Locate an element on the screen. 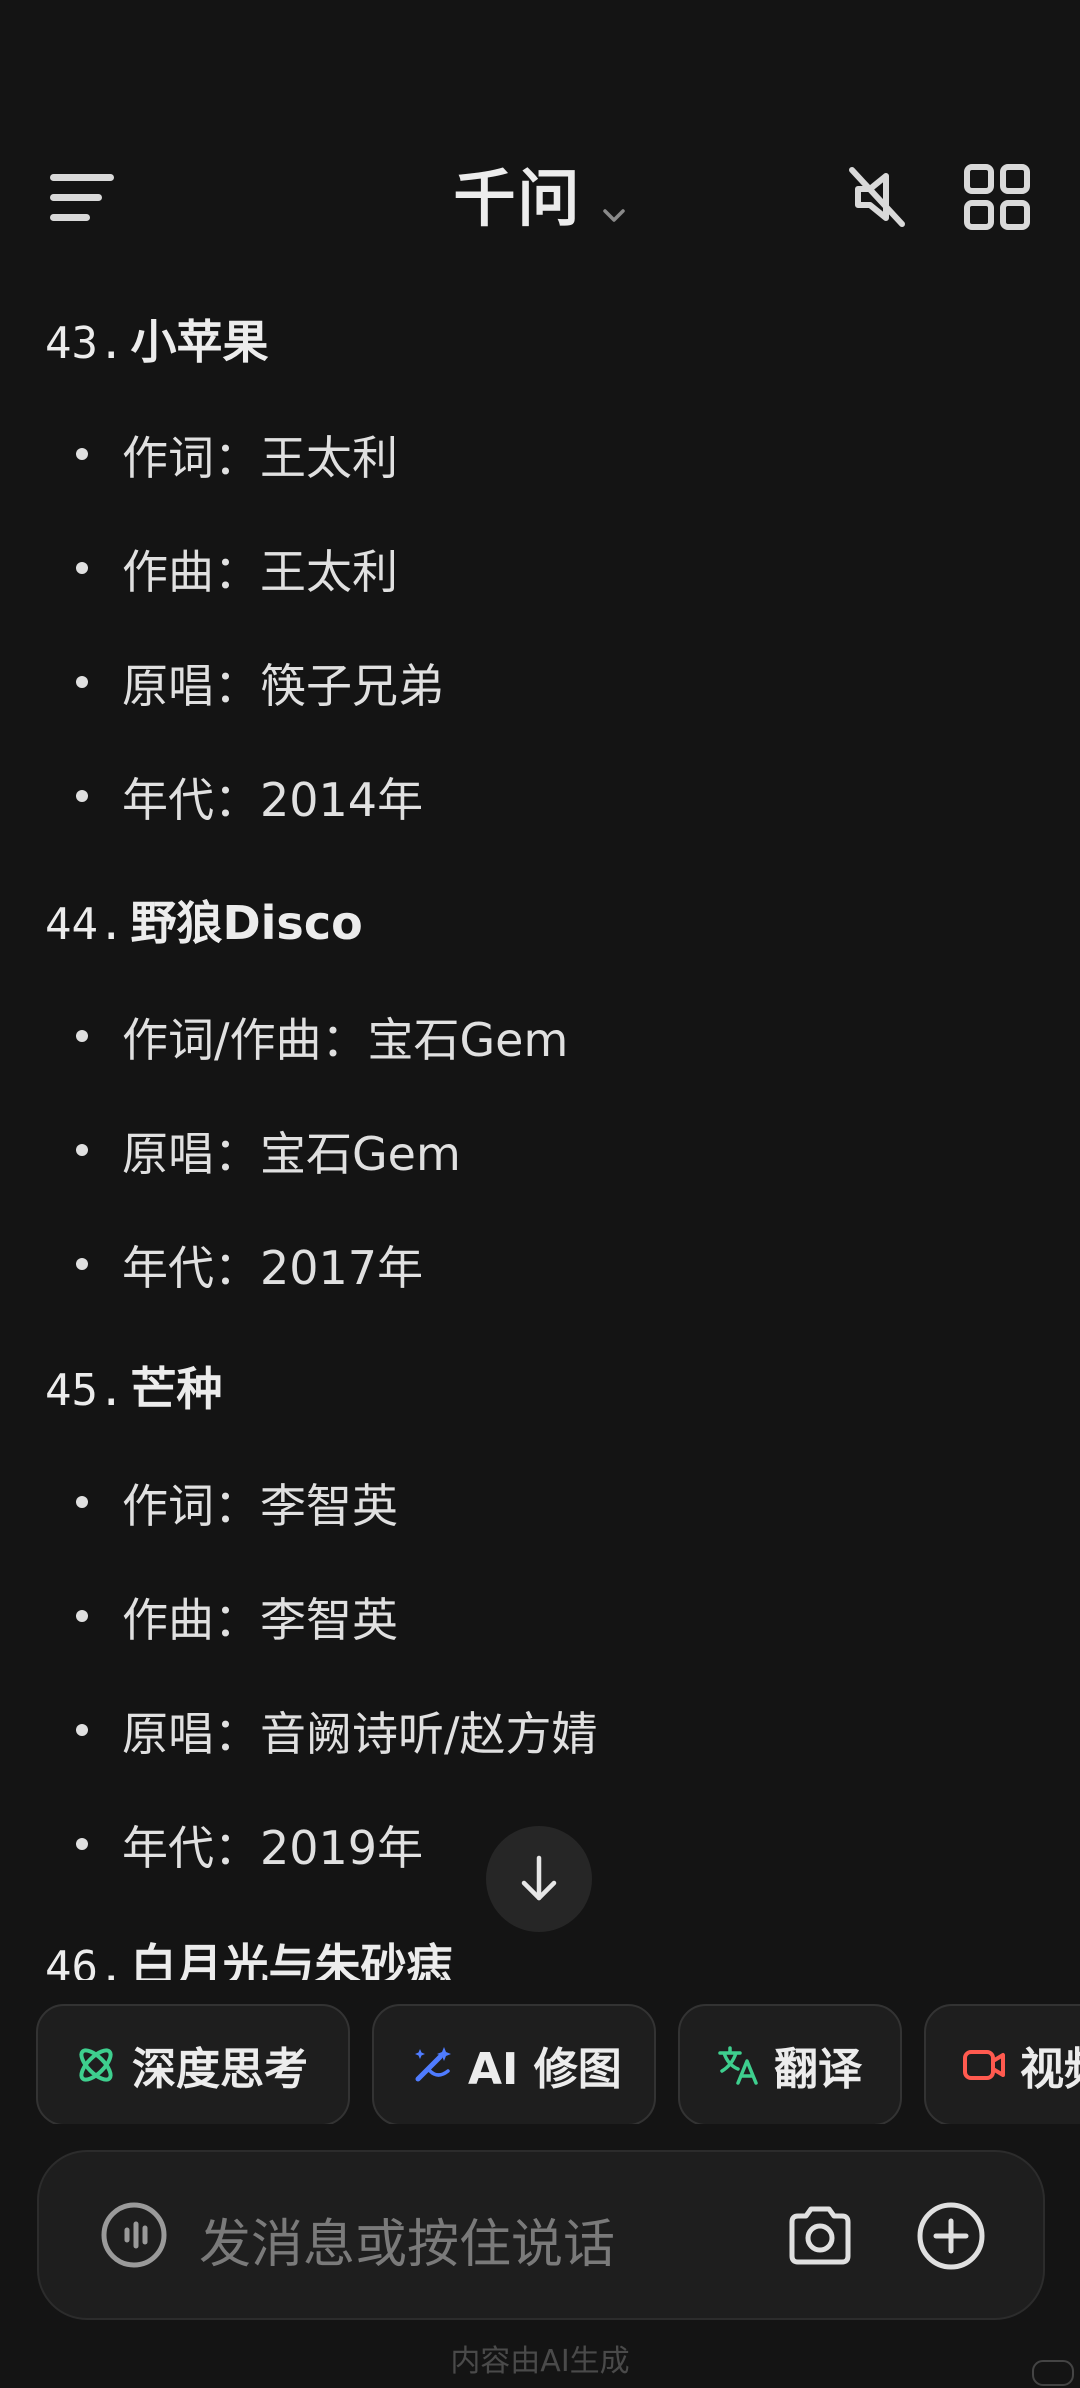 The width and height of the screenshot is (1080, 2388). top-bar: 千问 is located at coordinates (540, 195).